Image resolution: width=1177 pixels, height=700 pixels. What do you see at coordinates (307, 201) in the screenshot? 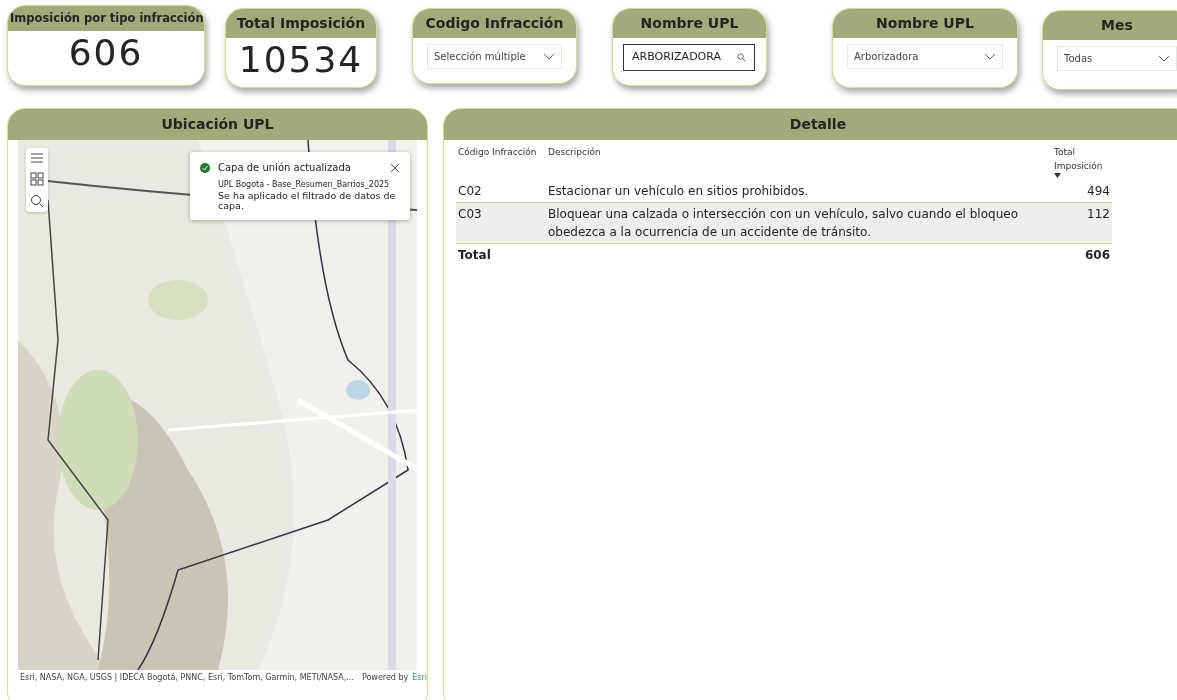
I see `notification-message: Se ha aplicado el filtrado de datos de capa.` at bounding box center [307, 201].